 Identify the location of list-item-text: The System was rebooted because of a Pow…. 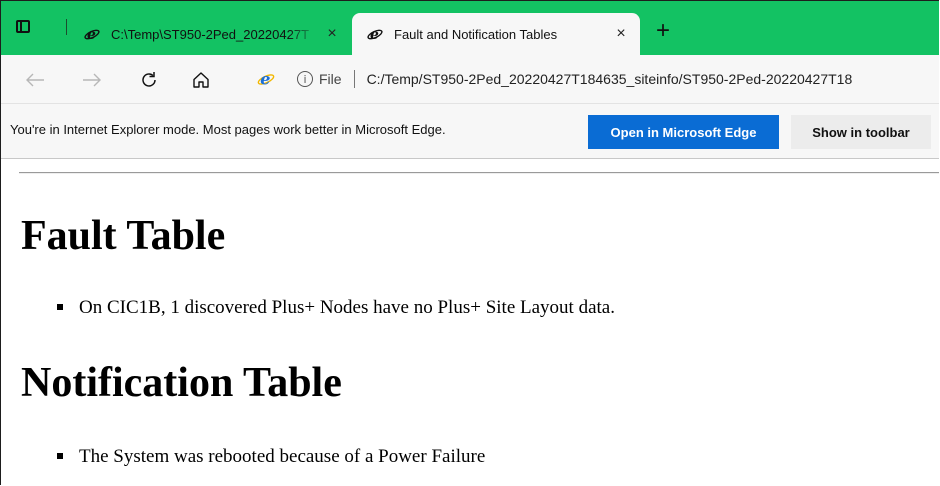
(282, 456).